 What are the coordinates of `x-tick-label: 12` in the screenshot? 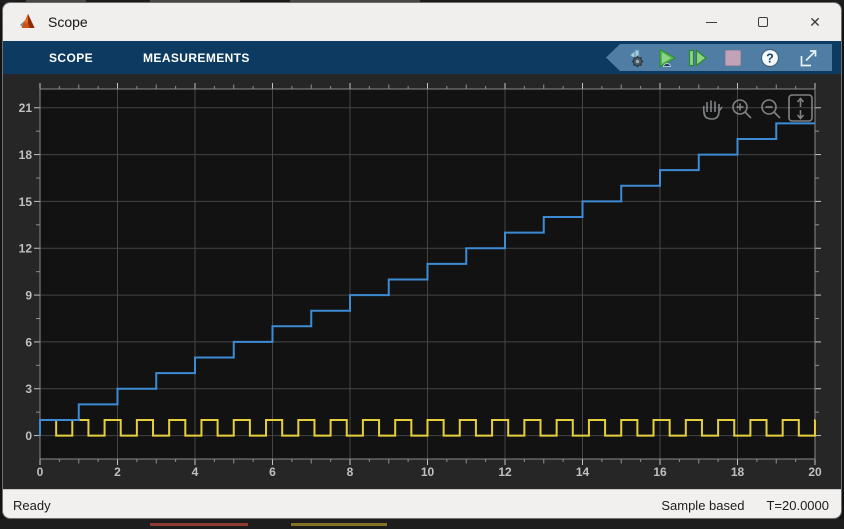 It's located at (505, 472).